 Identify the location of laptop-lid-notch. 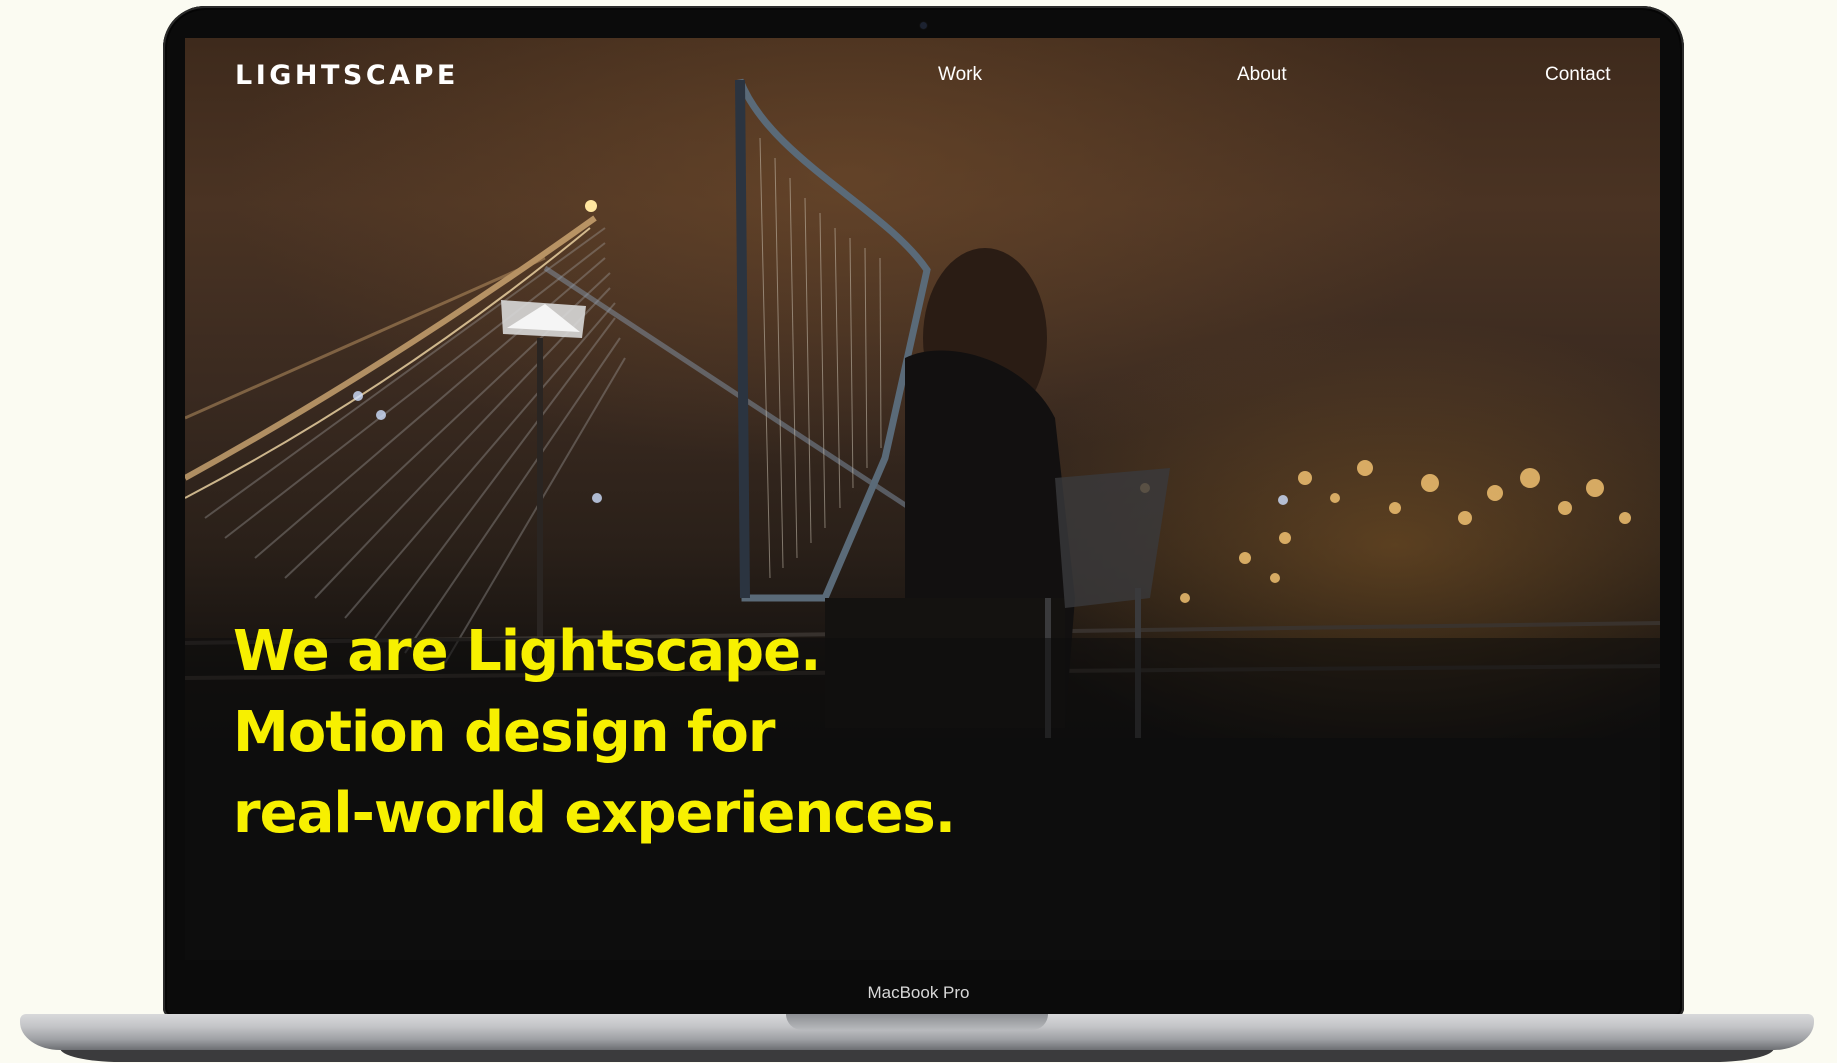
(917, 1022).